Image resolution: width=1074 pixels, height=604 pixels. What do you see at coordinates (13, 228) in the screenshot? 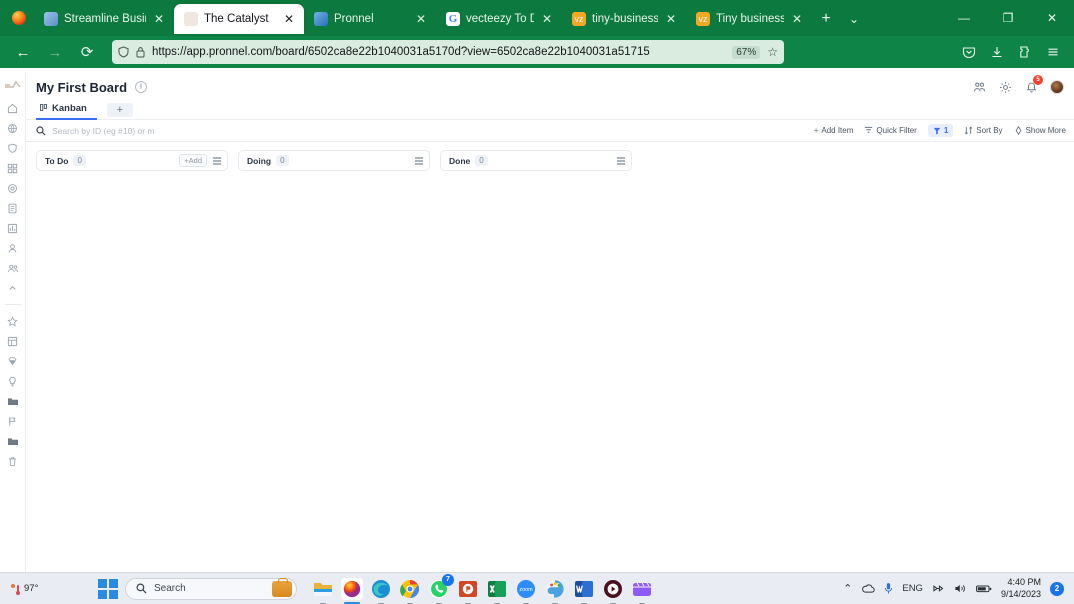
I see `sidebar-item-chart` at bounding box center [13, 228].